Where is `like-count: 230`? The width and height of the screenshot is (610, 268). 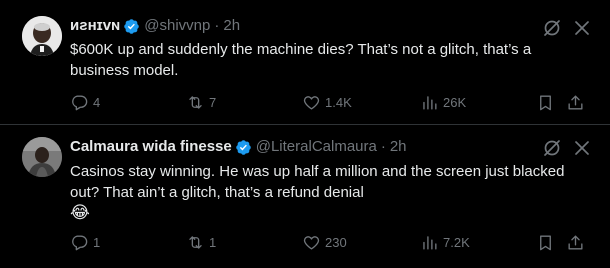 like-count: 230 is located at coordinates (336, 242).